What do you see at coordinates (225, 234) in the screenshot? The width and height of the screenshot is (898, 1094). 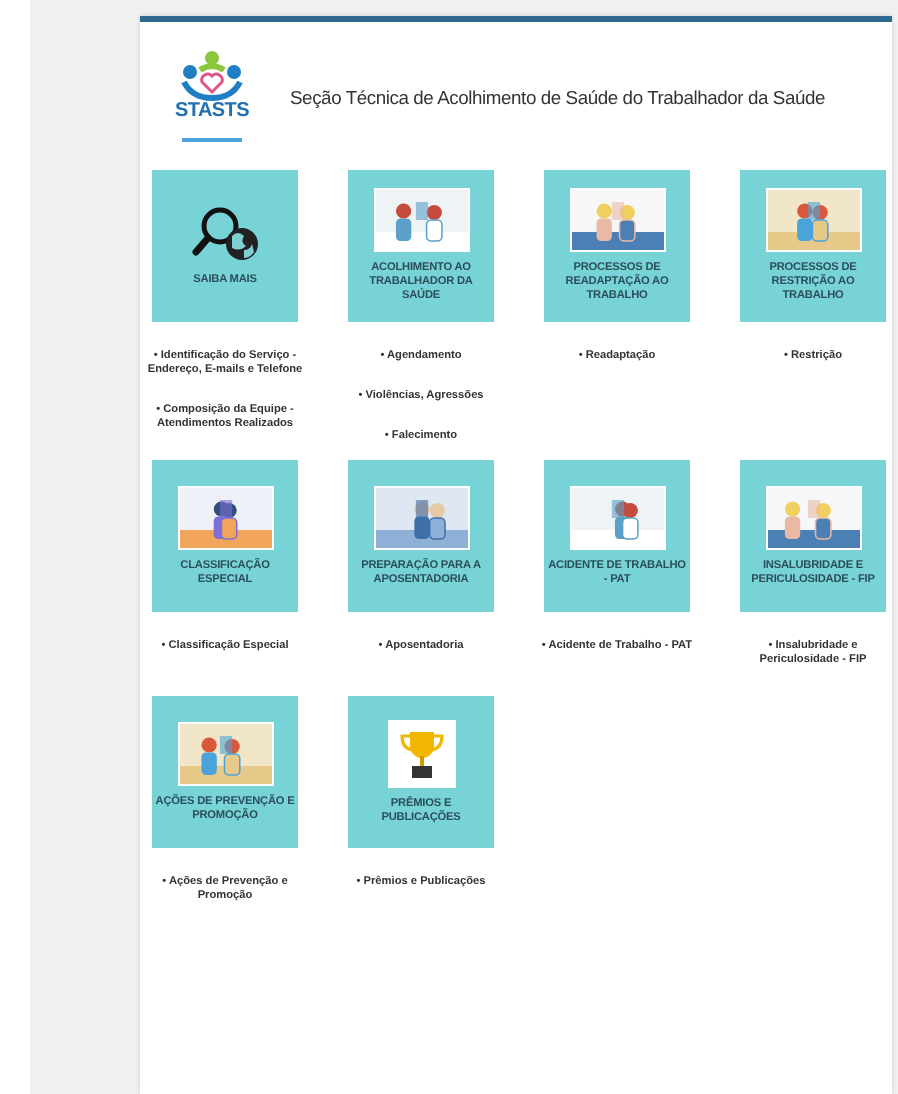 I see `search-globe-icon` at bounding box center [225, 234].